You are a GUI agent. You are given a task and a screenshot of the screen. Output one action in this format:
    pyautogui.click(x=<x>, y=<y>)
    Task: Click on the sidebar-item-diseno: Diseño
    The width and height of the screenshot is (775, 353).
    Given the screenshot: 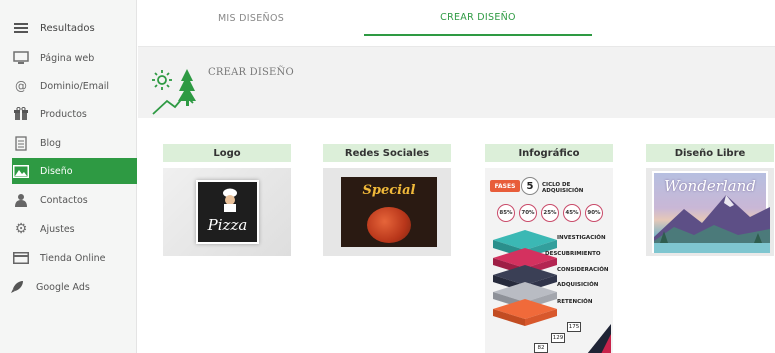 What is the action you would take?
    pyautogui.click(x=74, y=171)
    